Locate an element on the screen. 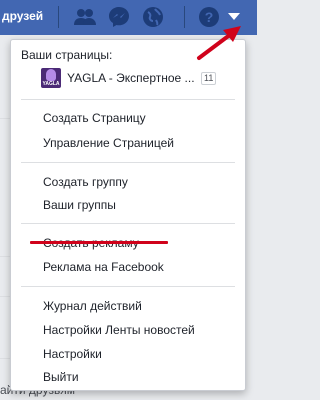 This screenshot has height=400, width=320. annotation-arrow-icon is located at coordinates (219, 43).